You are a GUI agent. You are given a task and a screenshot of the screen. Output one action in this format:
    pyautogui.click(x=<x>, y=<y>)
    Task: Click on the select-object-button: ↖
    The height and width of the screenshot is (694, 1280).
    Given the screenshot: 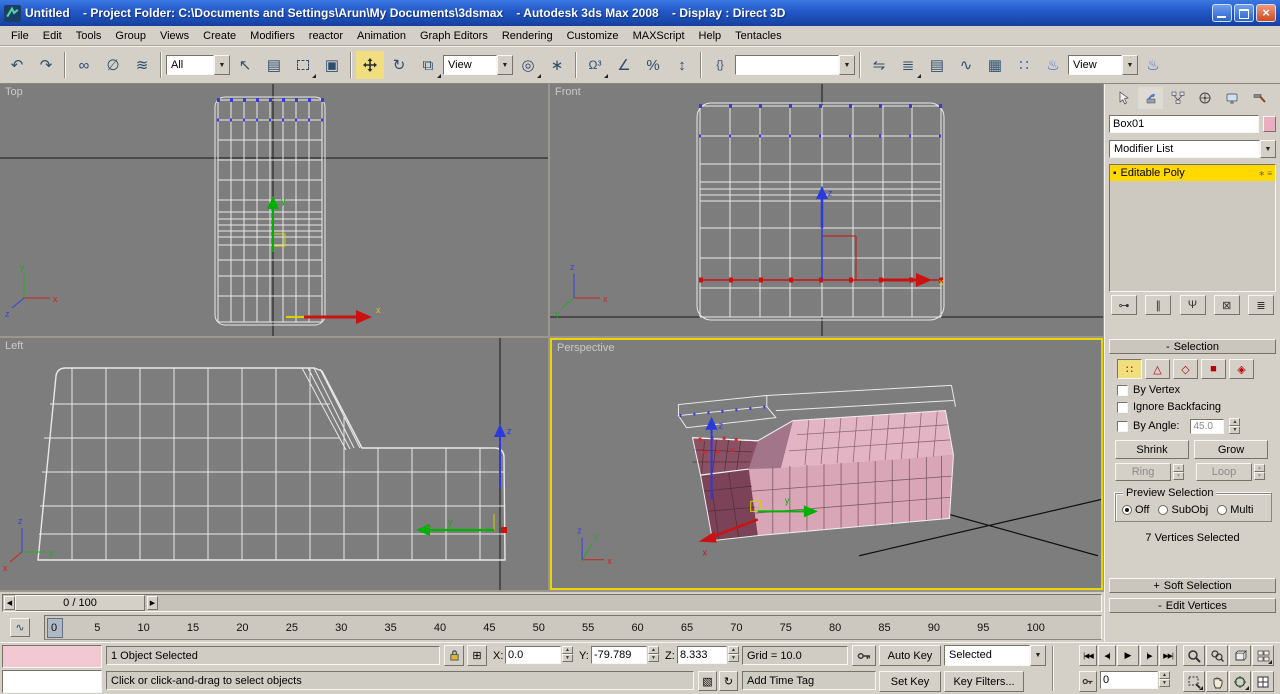 What is the action you would take?
    pyautogui.click(x=245, y=65)
    